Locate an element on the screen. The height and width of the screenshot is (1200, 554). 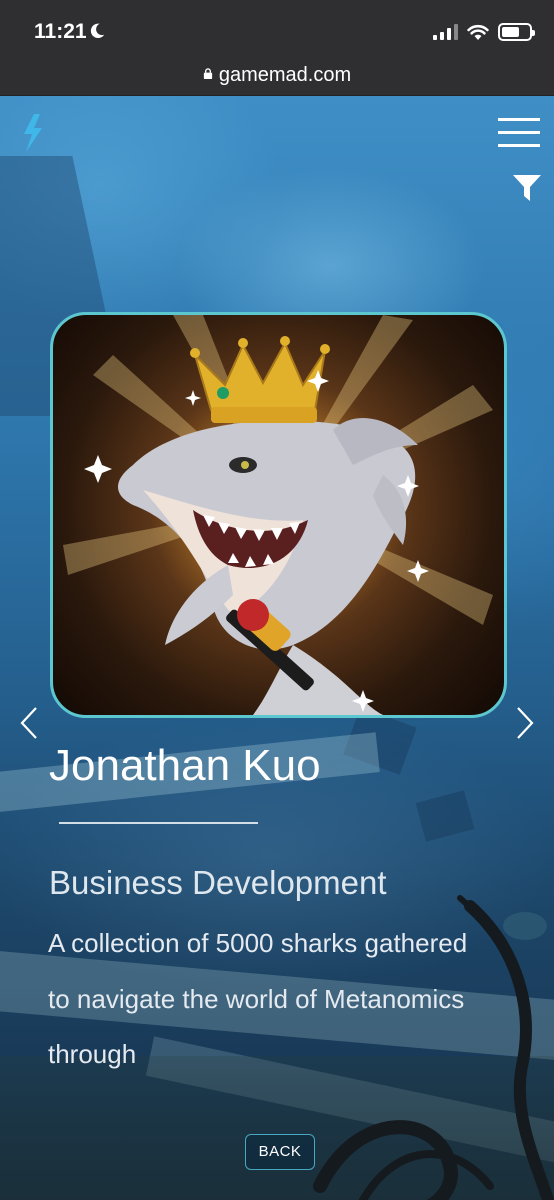
chevron-left-icon is located at coordinates (29, 723).